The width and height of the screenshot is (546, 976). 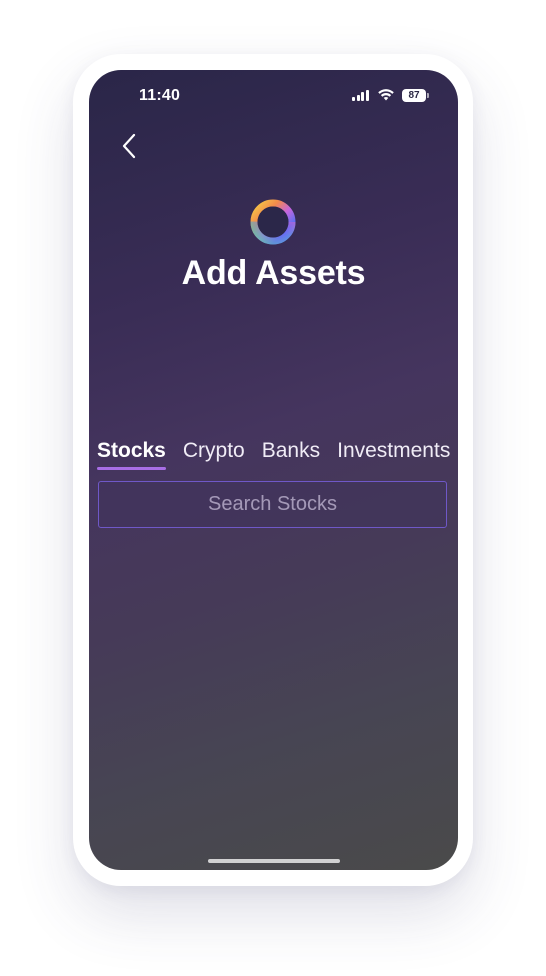 What do you see at coordinates (273, 273) in the screenshot?
I see `page-title: Add Assets` at bounding box center [273, 273].